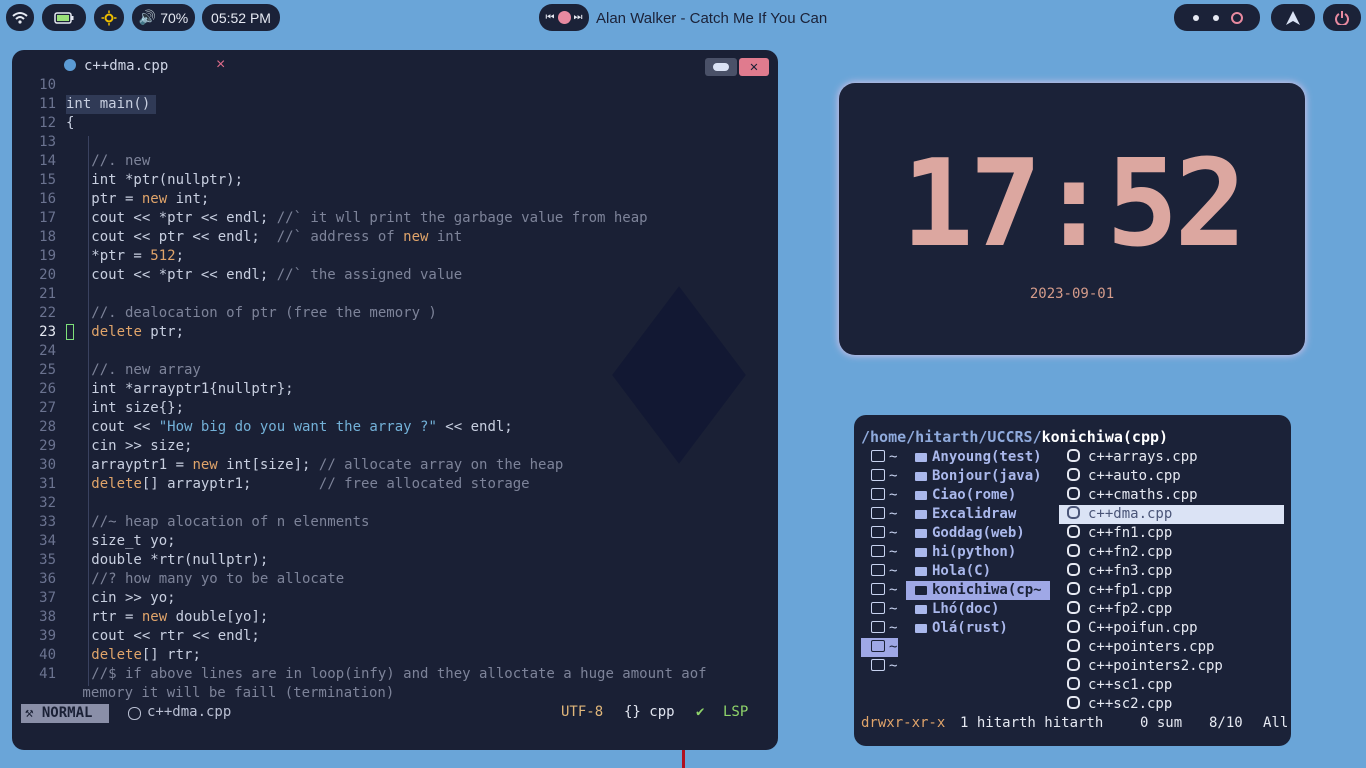 Image resolution: width=1366 pixels, height=768 pixels. What do you see at coordinates (395, 256) in the screenshot?
I see `code-line: 19 *ptr = 512;` at bounding box center [395, 256].